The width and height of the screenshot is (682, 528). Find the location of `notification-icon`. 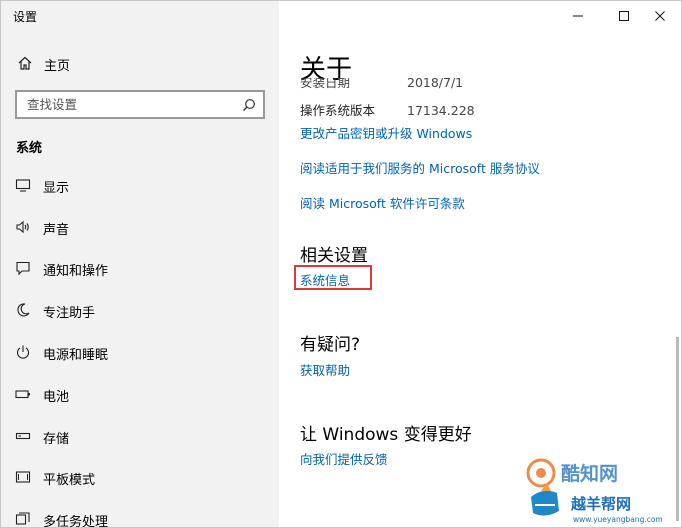

notification-icon is located at coordinates (23, 268).